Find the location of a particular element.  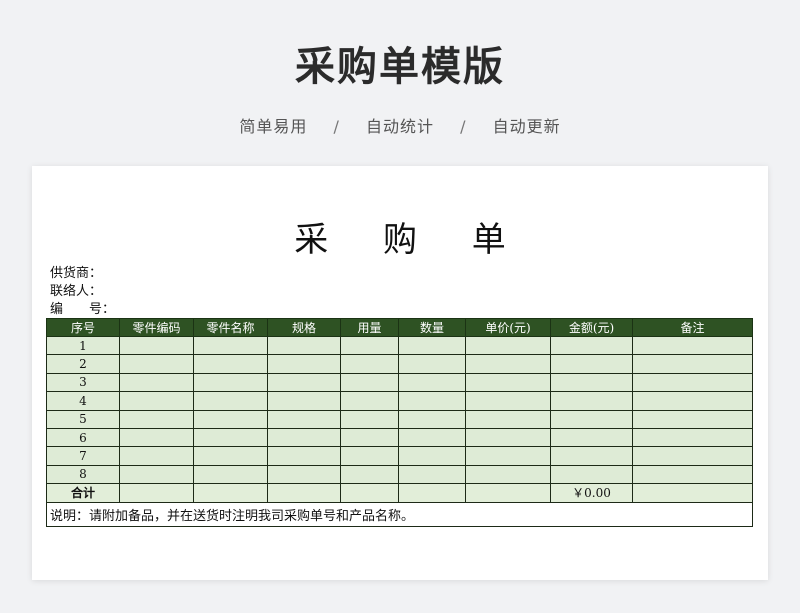

column-header: 数量 is located at coordinates (432, 327).